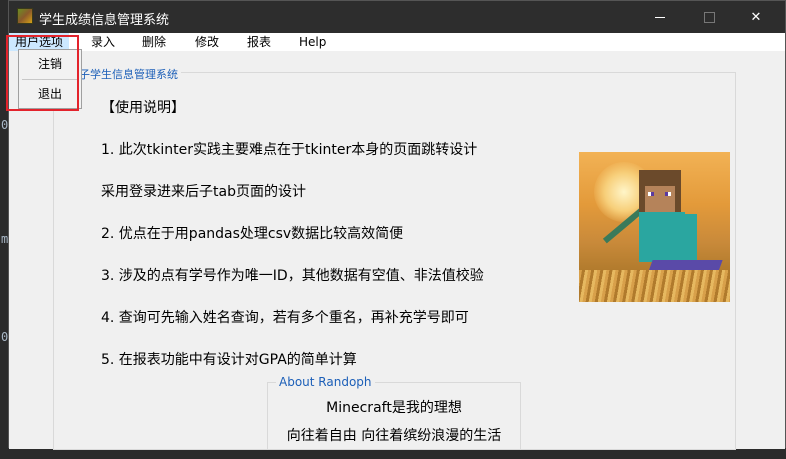 This screenshot has height=459, width=786. Describe the element at coordinates (397, 42) in the screenshot. I see `menu-bar: 用户选项 录入 删除 修改 报表 Help` at that location.